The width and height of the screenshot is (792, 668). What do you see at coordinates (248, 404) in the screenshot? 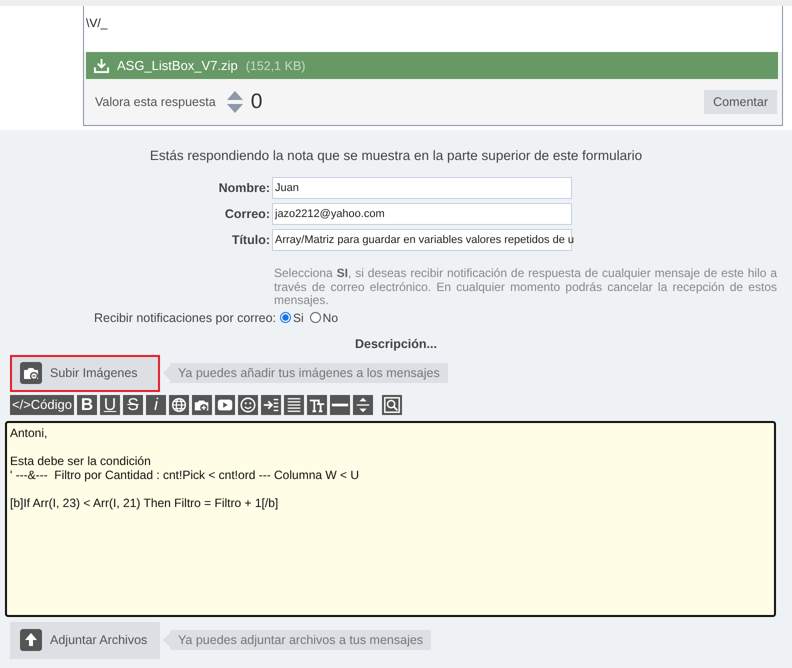
I see `smiley-icon` at bounding box center [248, 404].